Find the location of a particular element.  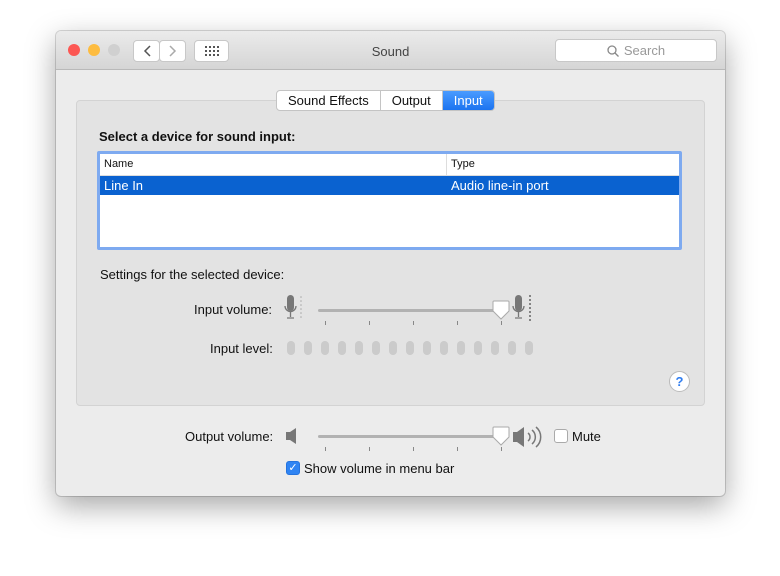

search-placeholder: Search is located at coordinates (644, 50).